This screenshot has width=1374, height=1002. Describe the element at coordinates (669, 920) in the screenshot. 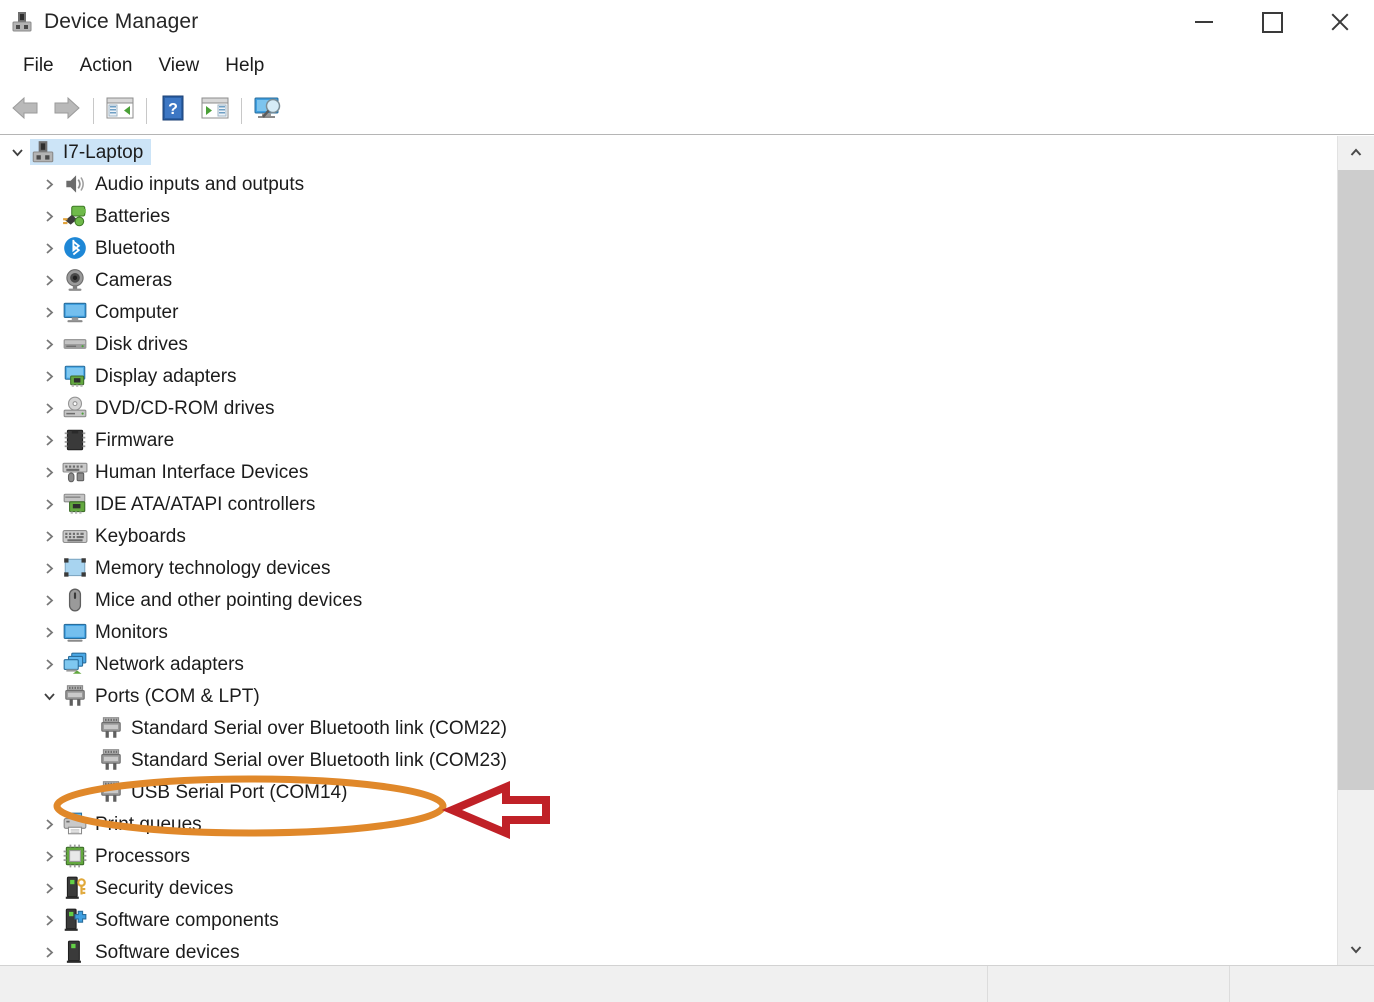

I see `tree-node-software-components: Software components` at that location.